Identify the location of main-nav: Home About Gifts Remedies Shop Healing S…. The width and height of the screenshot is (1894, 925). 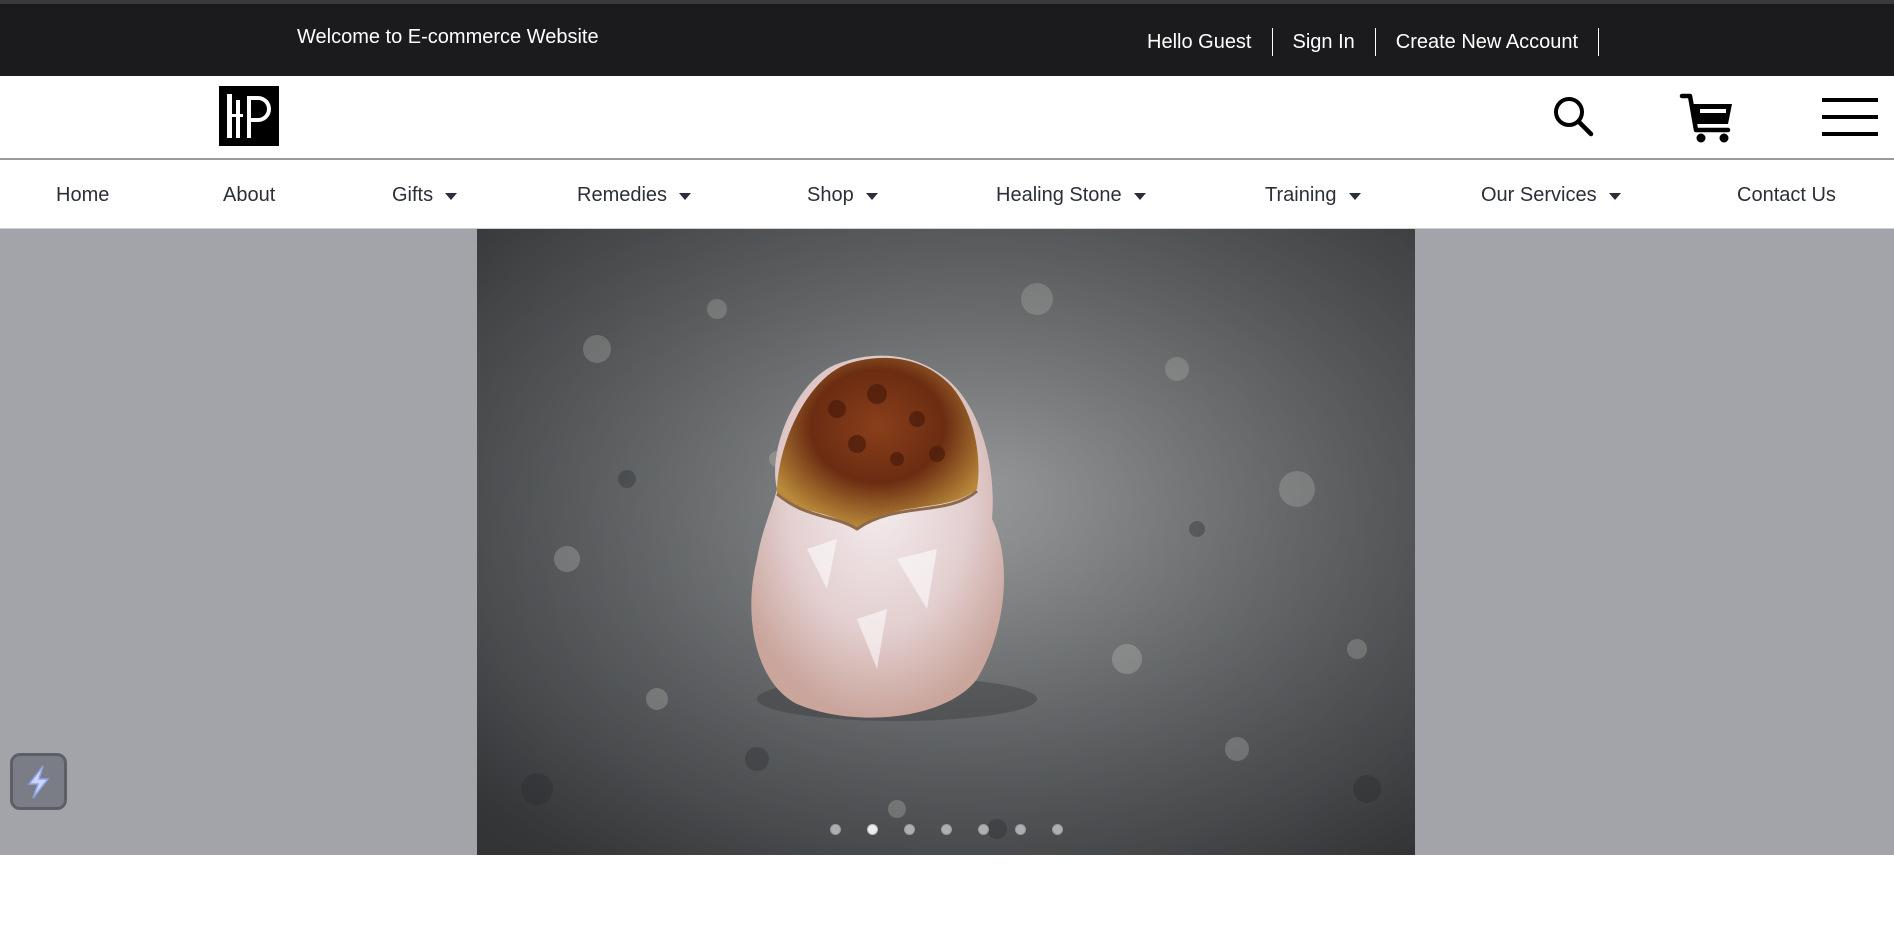
(947, 194).